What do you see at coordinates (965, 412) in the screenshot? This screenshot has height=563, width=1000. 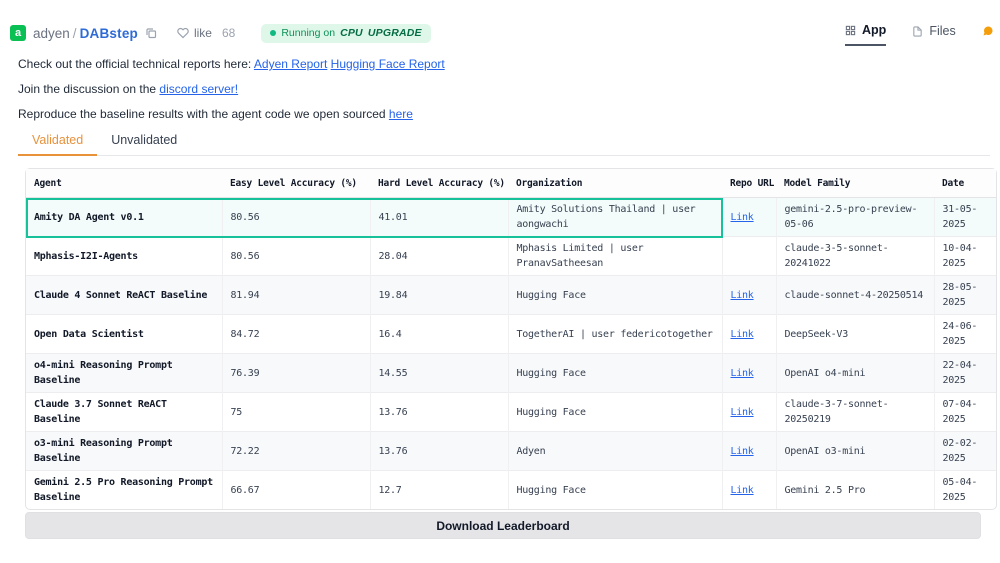 I see `cell-date: 07-04-2025` at bounding box center [965, 412].